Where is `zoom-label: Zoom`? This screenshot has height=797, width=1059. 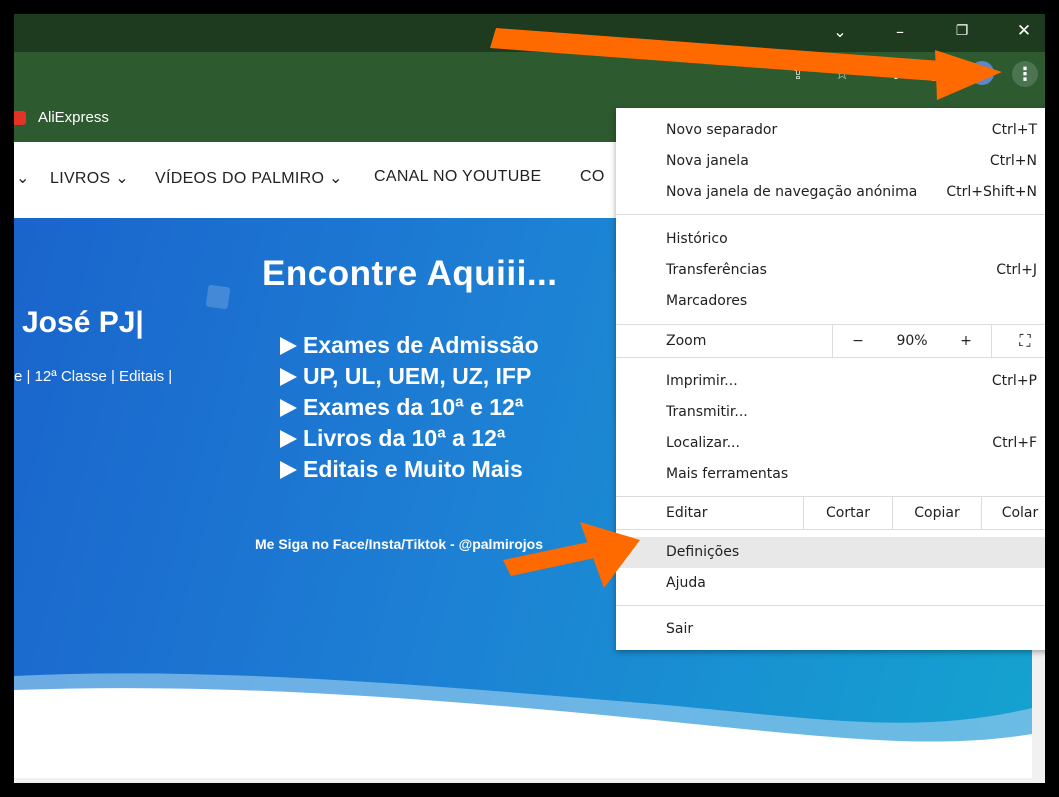 zoom-label: Zoom is located at coordinates (686, 341).